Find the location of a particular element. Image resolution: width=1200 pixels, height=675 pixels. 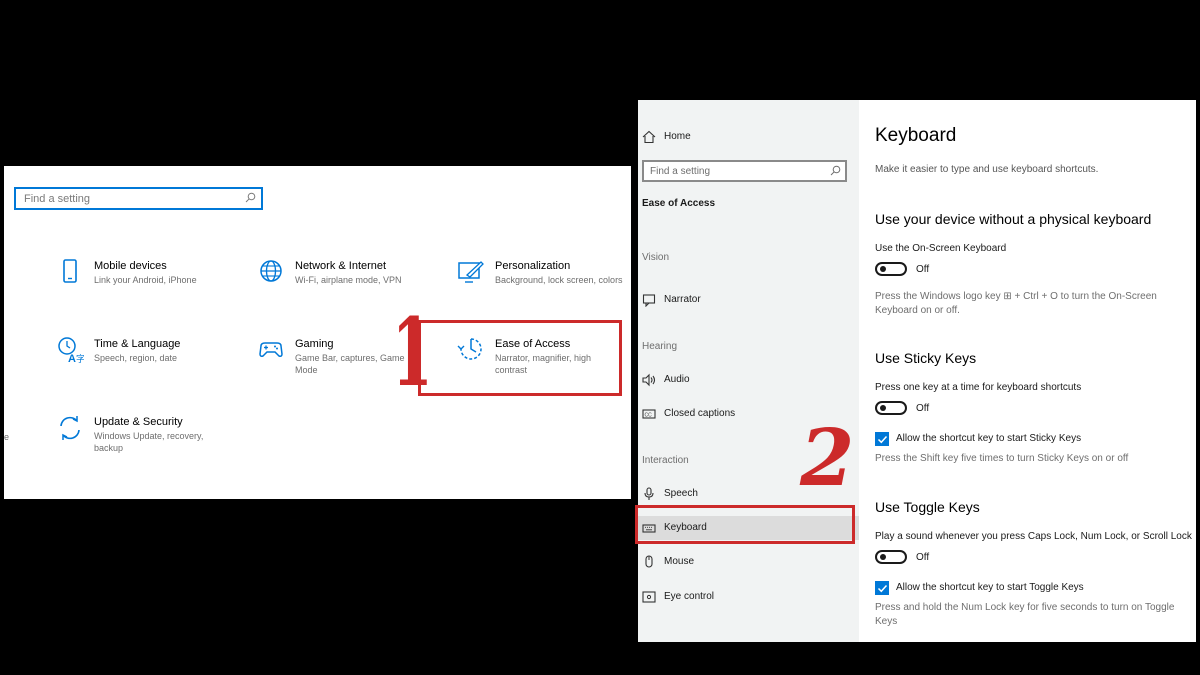

sidebar-item-label: Narrator is located at coordinates (682, 299).